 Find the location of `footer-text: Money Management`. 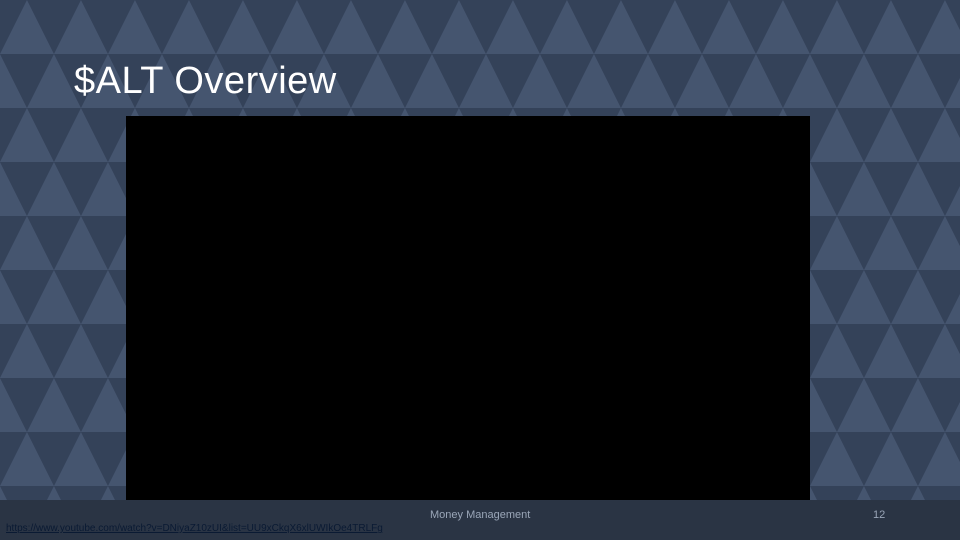

footer-text: Money Management is located at coordinates (480, 515).